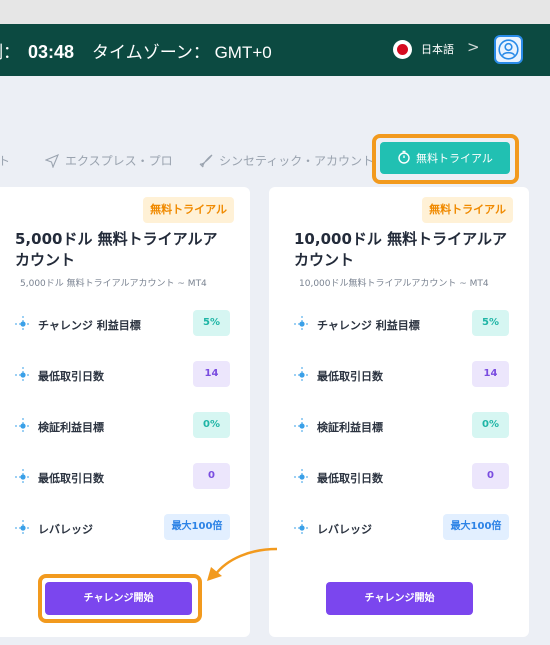 The width and height of the screenshot is (550, 645). Describe the element at coordinates (54, 161) in the screenshot. I see `plane-icon` at that location.